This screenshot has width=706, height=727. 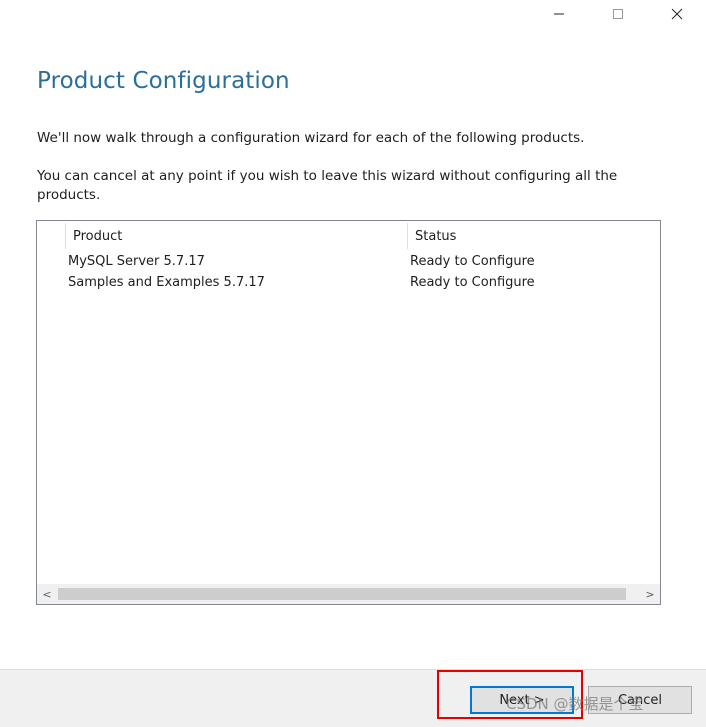 I want to click on maximize-button, so click(x=617, y=14).